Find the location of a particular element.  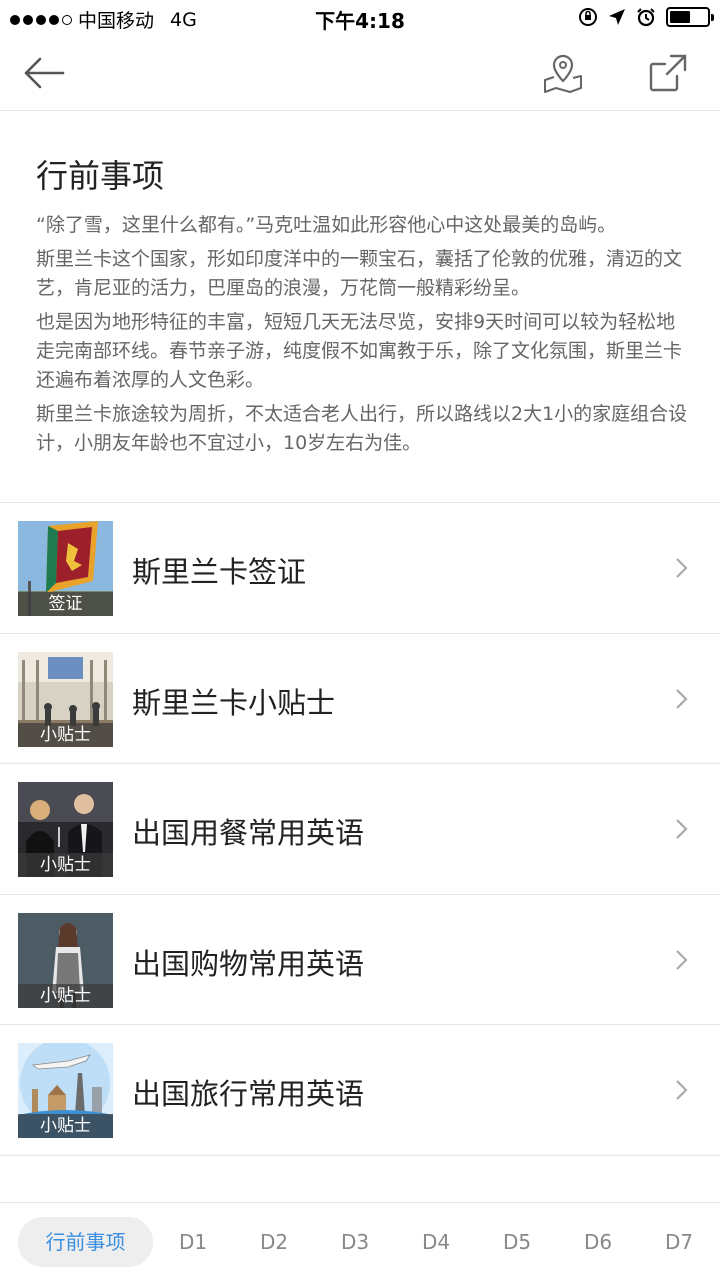

intro-paragraph: “除了雪，这里什么都有。”马克吐温如此形容他心中这处最美的岛屿。 is located at coordinates (326, 225).